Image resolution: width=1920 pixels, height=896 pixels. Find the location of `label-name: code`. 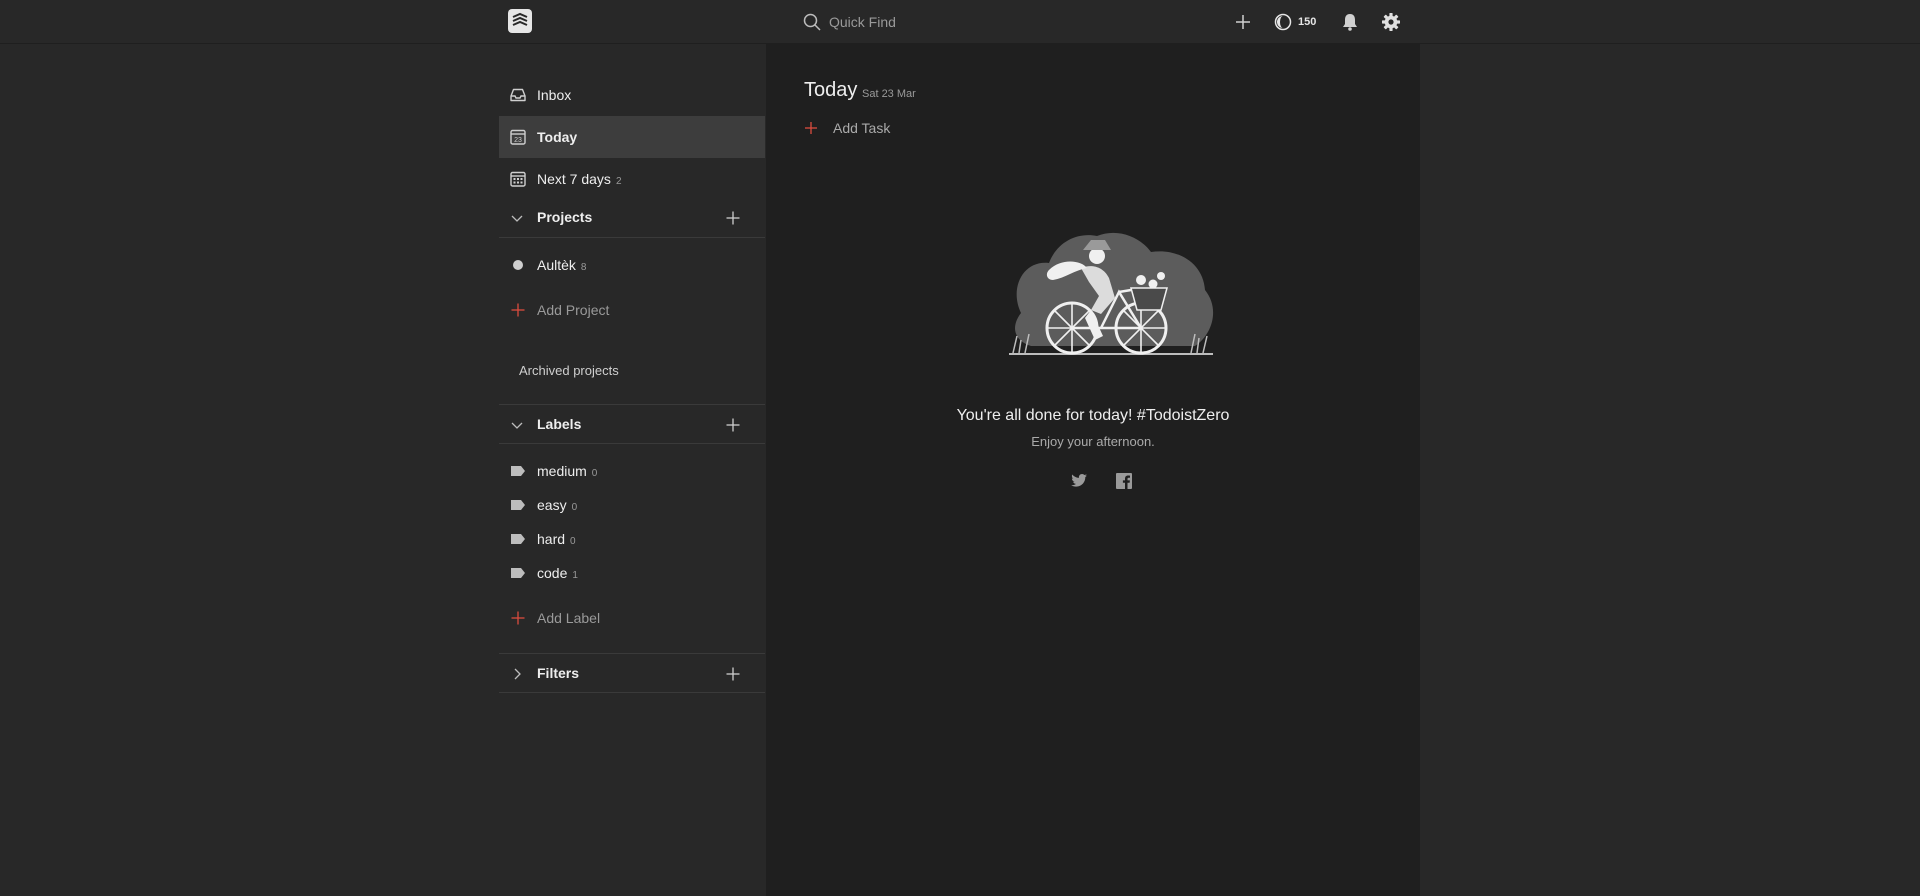

label-name: code is located at coordinates (552, 573).